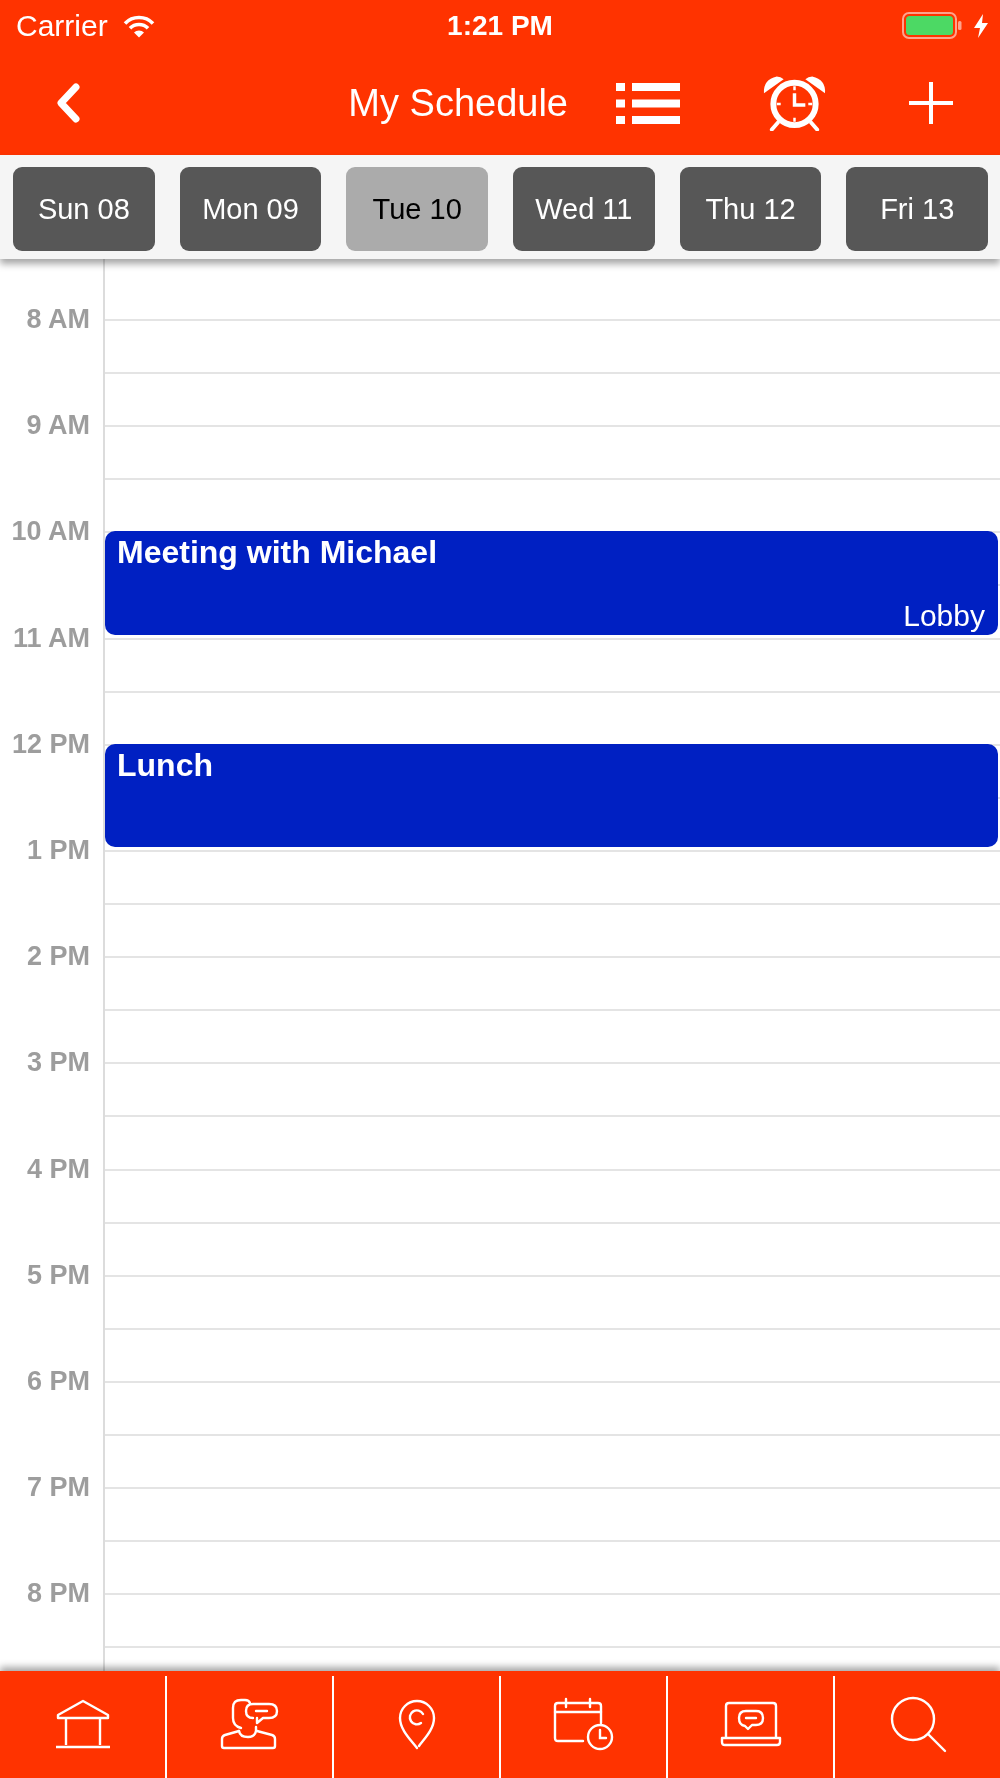  Describe the element at coordinates (84, 209) in the screenshot. I see `day-tab: Sun 08` at that location.